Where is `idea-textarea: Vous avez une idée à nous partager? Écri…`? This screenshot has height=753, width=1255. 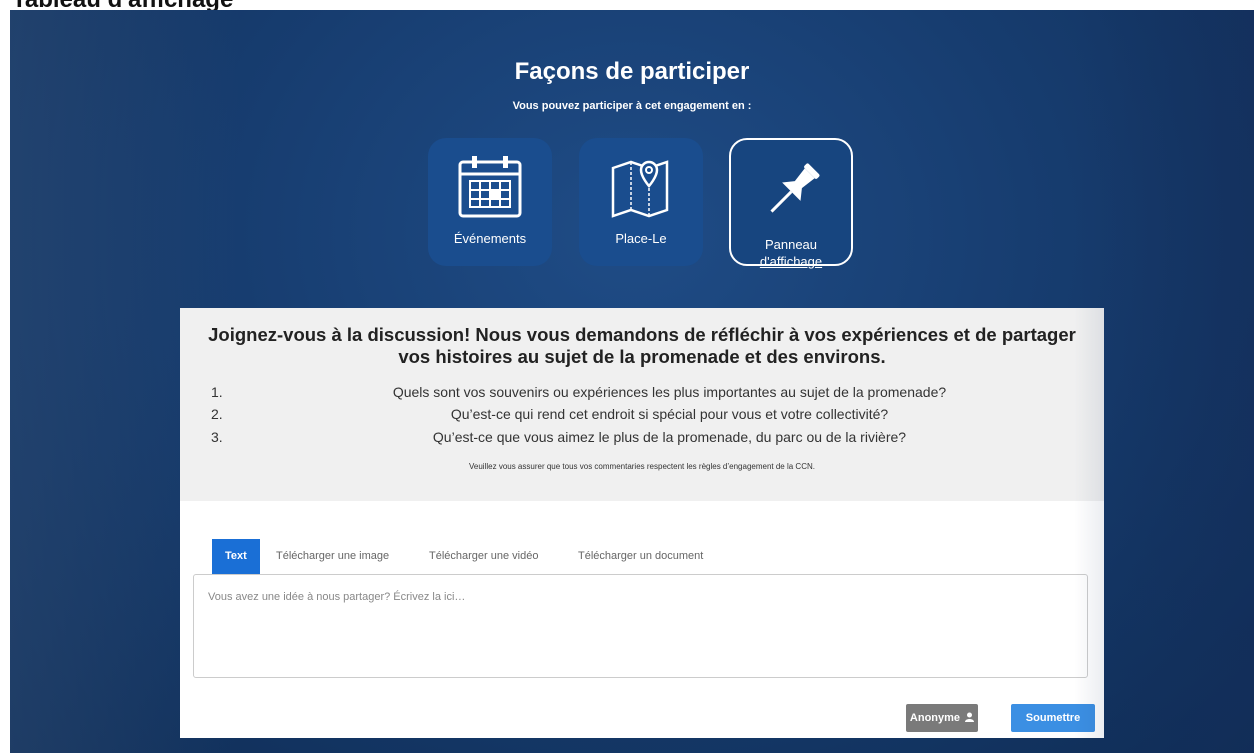
idea-textarea: Vous avez une idée à nous partager? Écri… is located at coordinates (640, 626).